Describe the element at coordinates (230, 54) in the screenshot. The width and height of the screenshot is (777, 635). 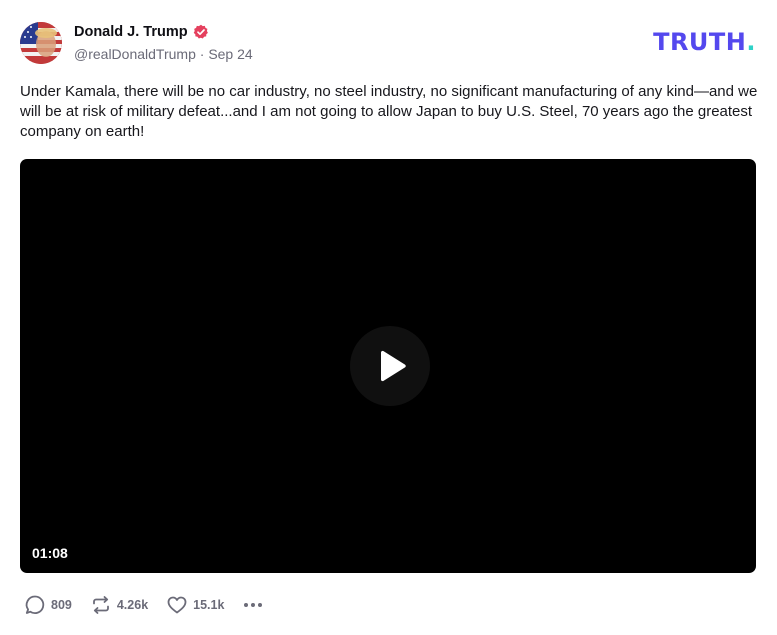
I see `post-date: Sep 24` at that location.